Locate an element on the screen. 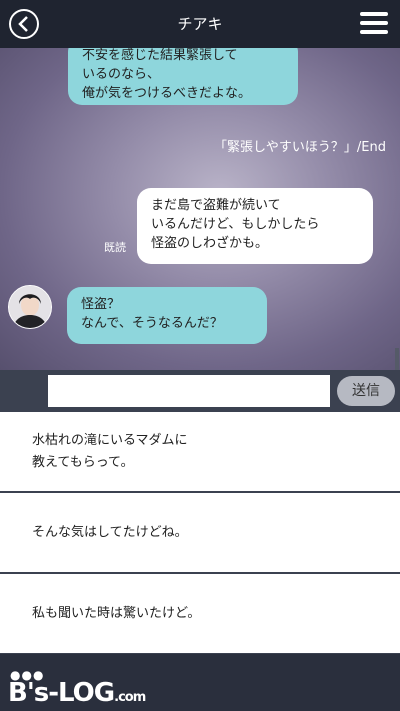 This screenshot has width=400, height=711. end-note: 「緊張しやすいほう？」/End is located at coordinates (300, 147).